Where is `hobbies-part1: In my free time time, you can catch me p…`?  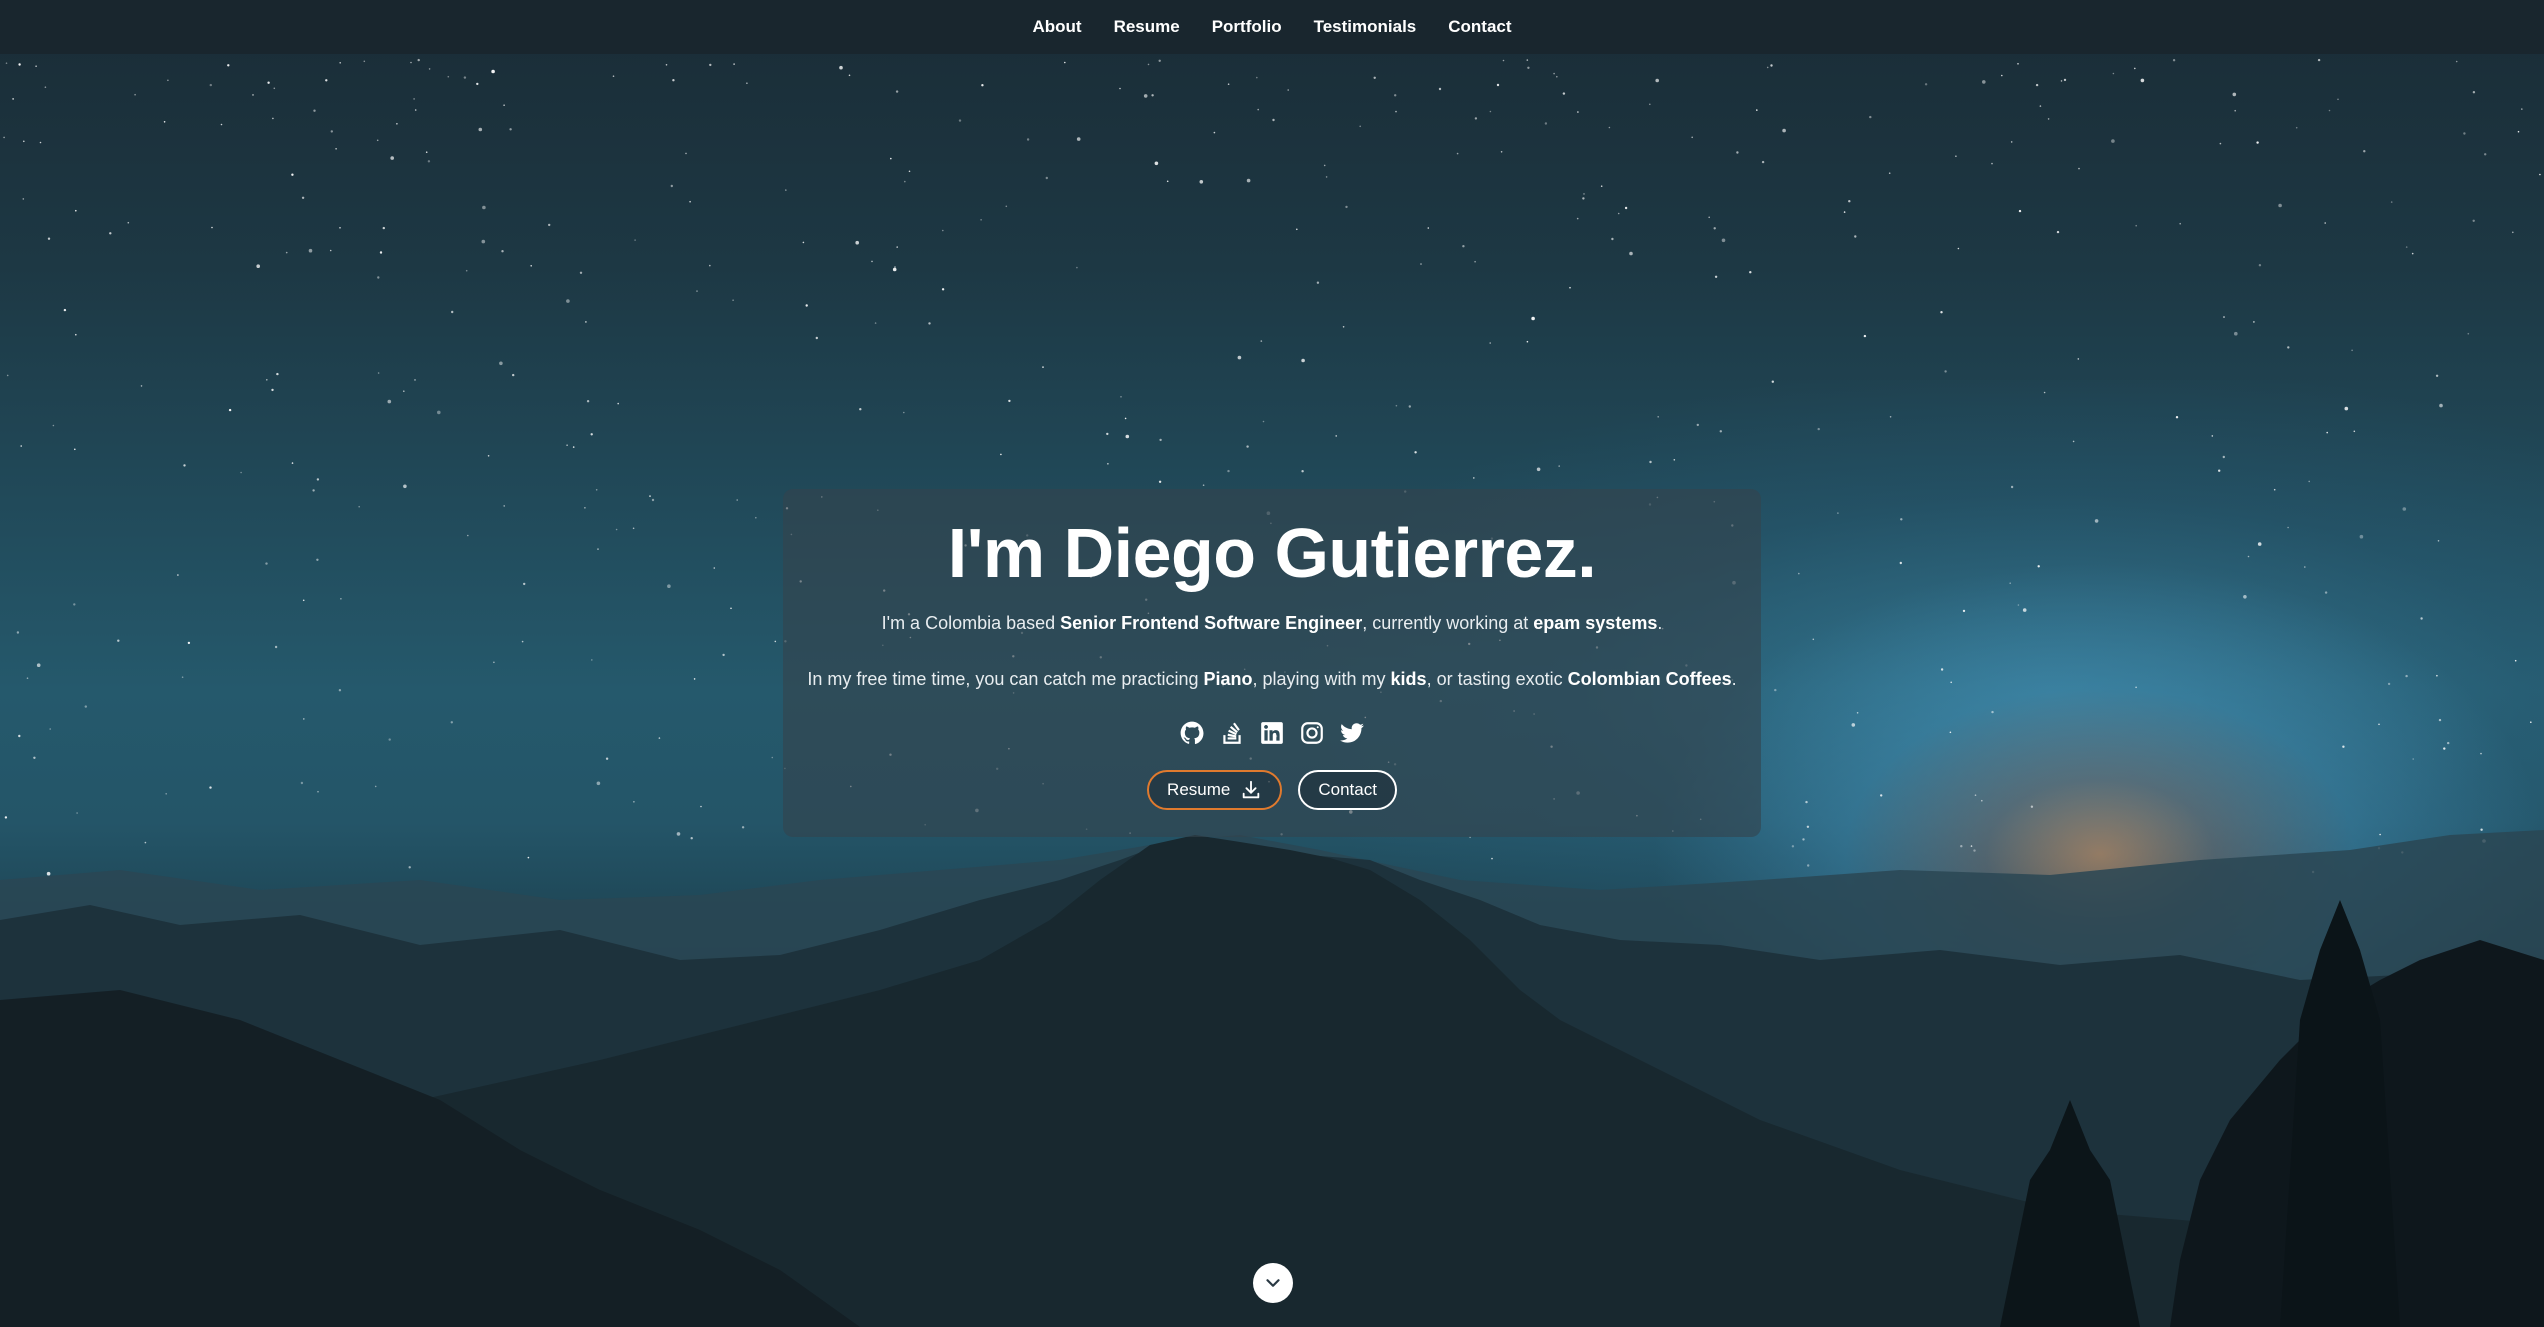
hobbies-part1: In my free time time, you can catch me p… is located at coordinates (1005, 679).